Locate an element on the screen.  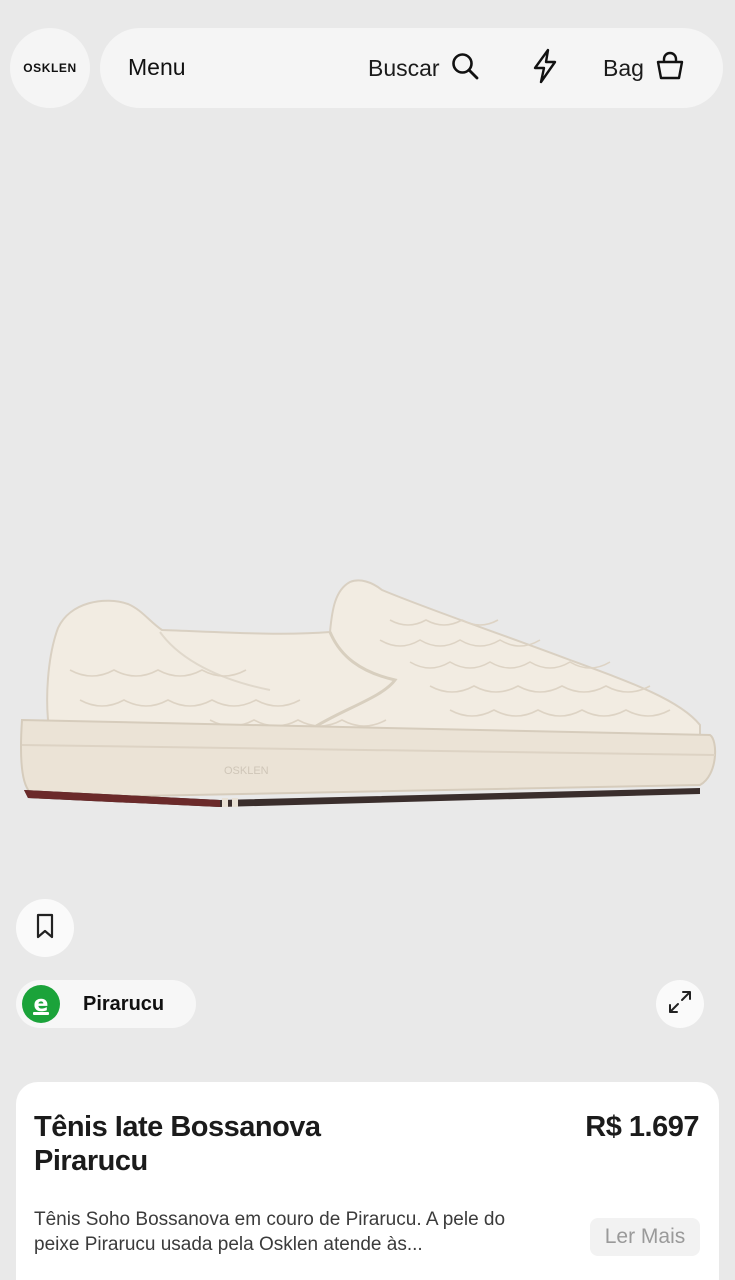
material-tag-chip: e Pirarucu is located at coordinates (106, 1004).